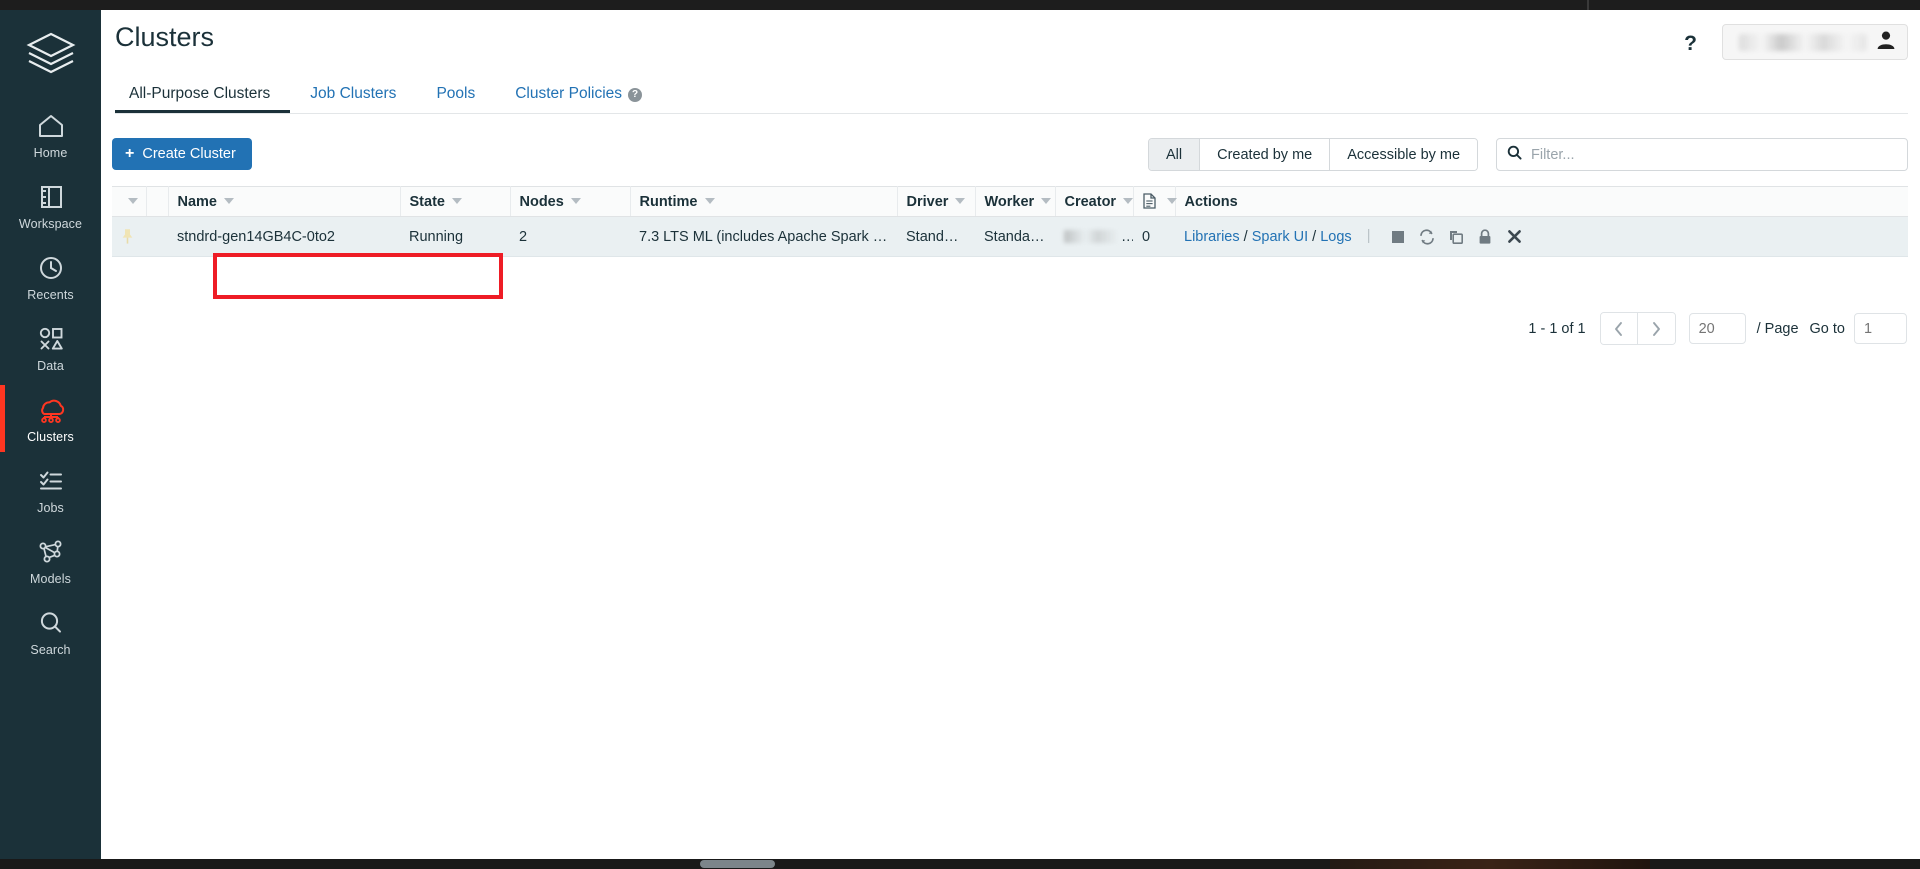 Image resolution: width=1920 pixels, height=869 pixels. Describe the element at coordinates (256, 237) in the screenshot. I see `cluster-name: stndrd-gen14GB4C-0to2` at that location.